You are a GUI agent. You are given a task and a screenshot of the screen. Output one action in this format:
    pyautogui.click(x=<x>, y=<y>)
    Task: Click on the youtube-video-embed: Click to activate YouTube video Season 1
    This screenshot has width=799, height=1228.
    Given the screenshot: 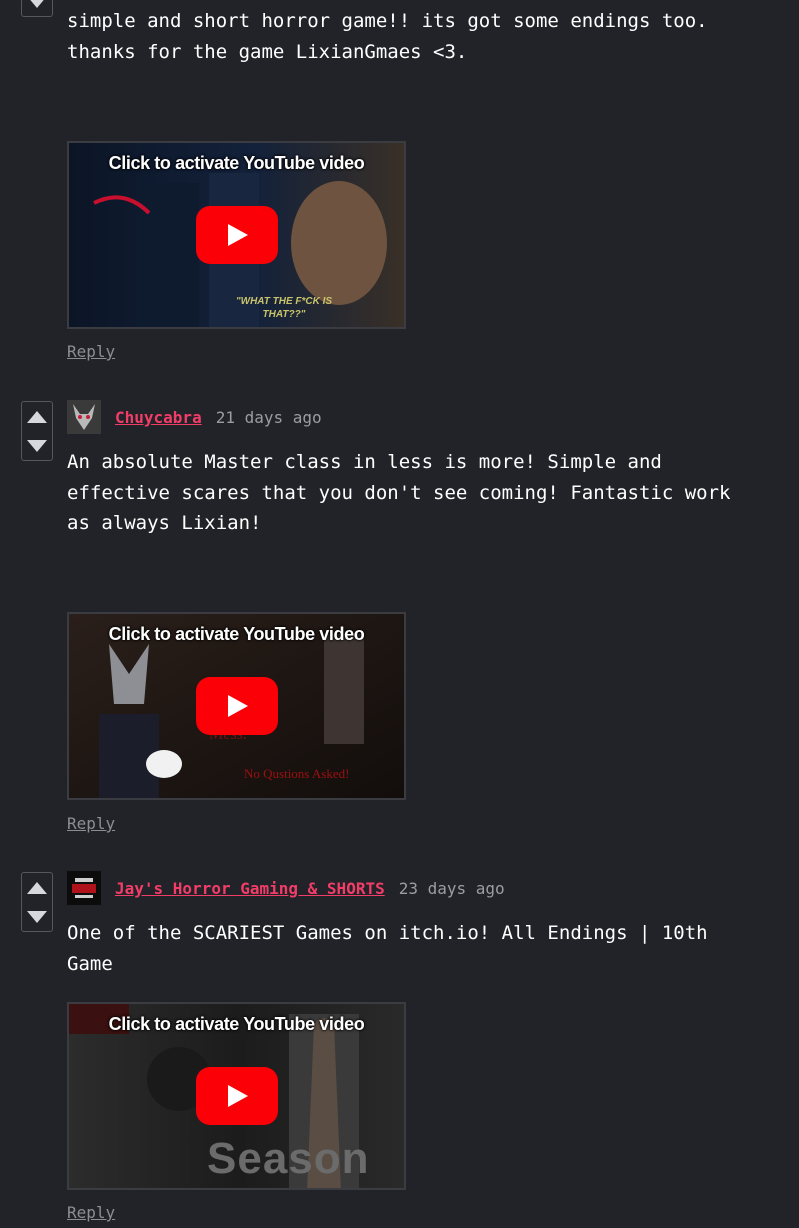 What is the action you would take?
    pyautogui.click(x=236, y=1096)
    